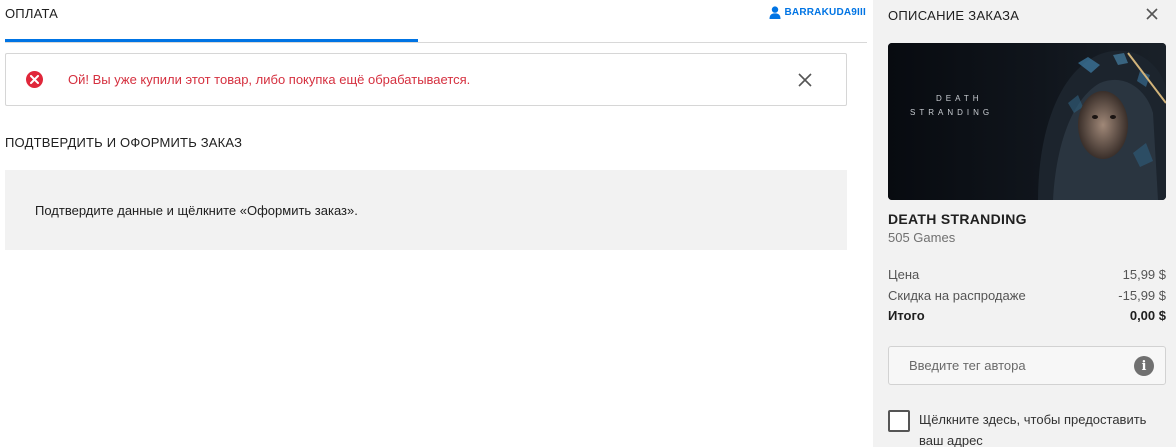 The height and width of the screenshot is (447, 1176). I want to click on total-label: Итого, so click(906, 315).